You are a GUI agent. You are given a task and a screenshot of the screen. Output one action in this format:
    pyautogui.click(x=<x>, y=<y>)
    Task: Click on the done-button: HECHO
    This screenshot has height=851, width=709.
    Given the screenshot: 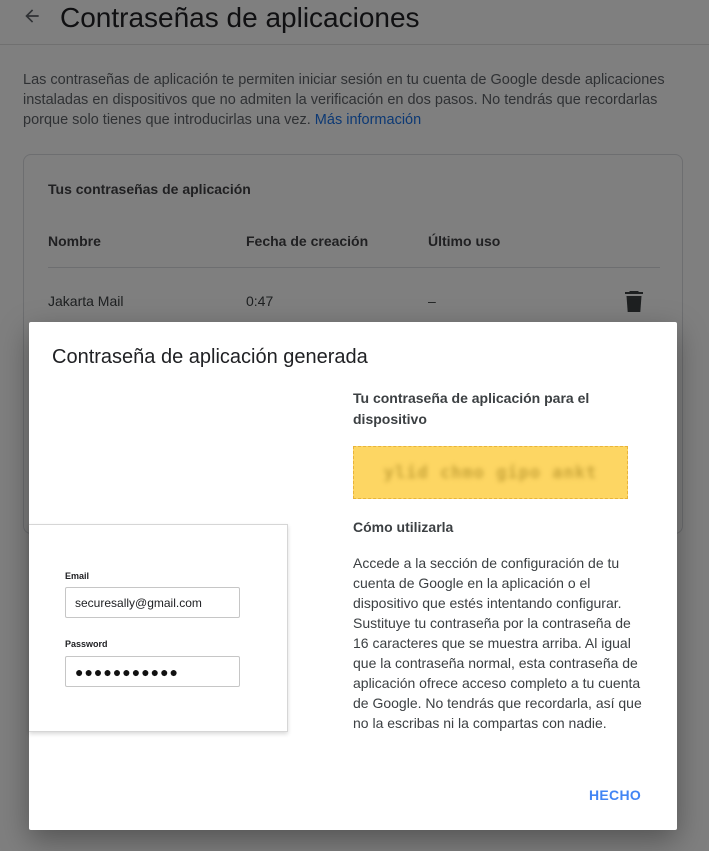 What is the action you would take?
    pyautogui.click(x=615, y=795)
    